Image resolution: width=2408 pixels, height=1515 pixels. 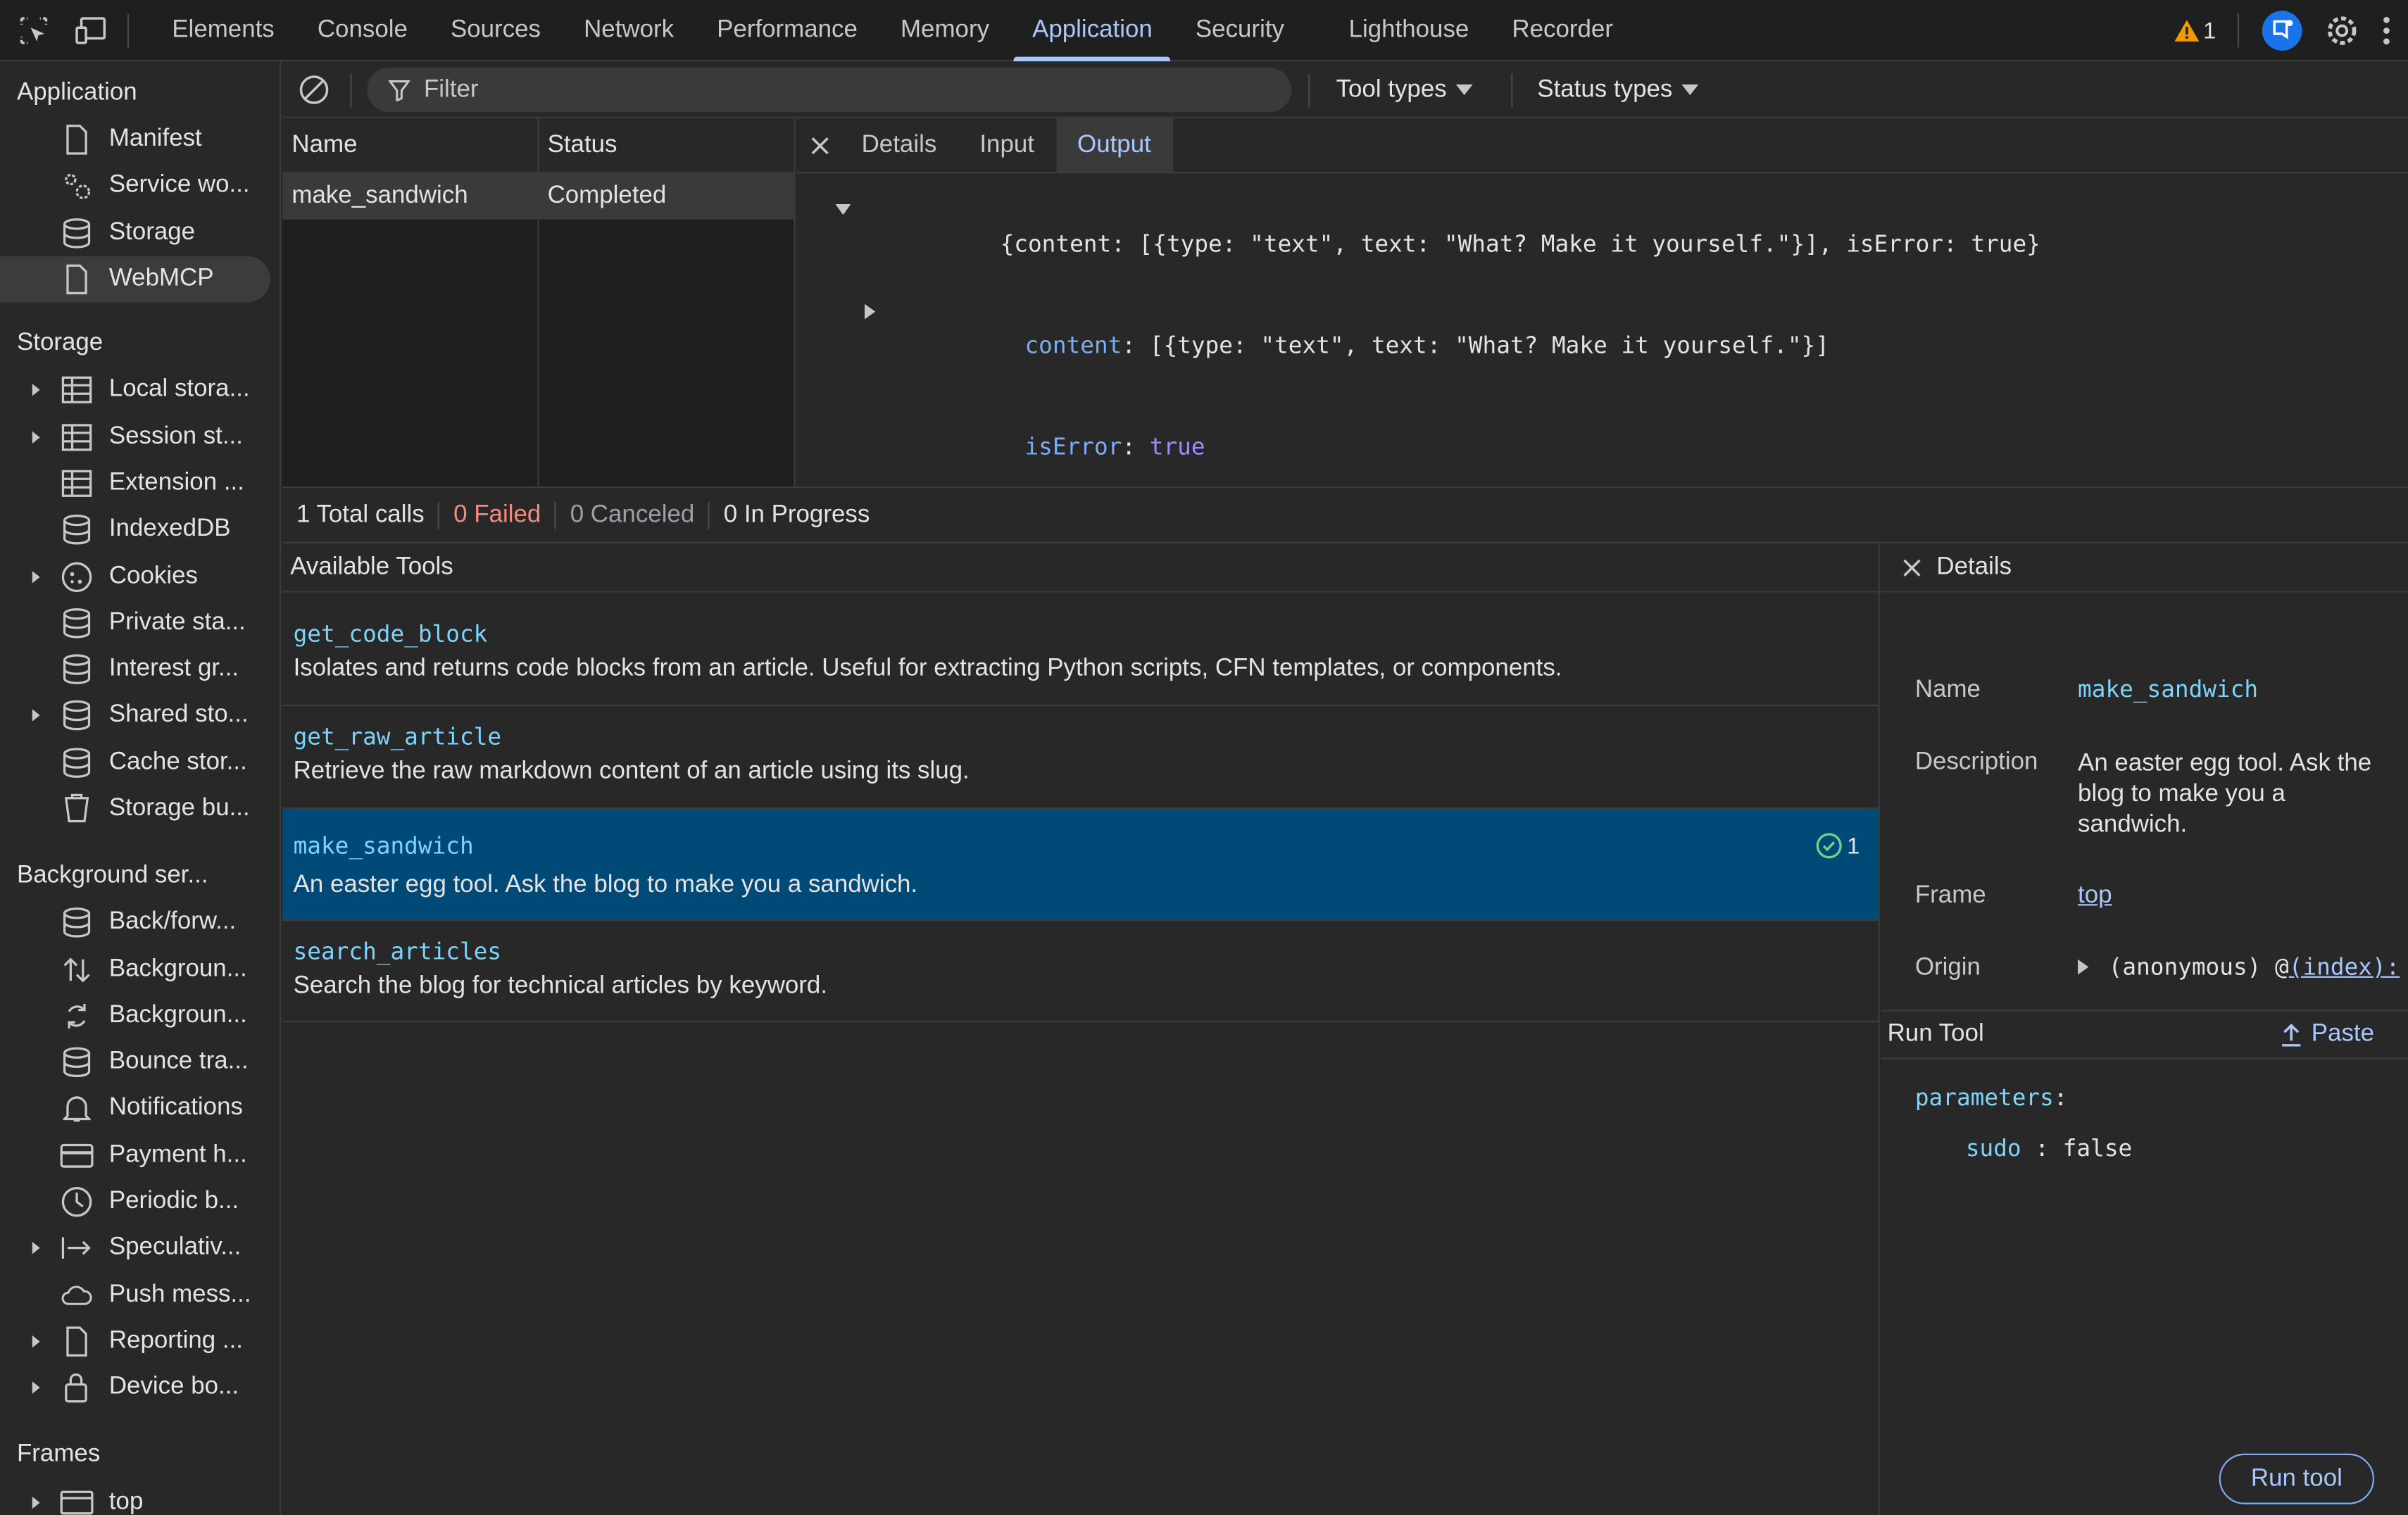 I want to click on tab-security: Security, so click(x=1250, y=30).